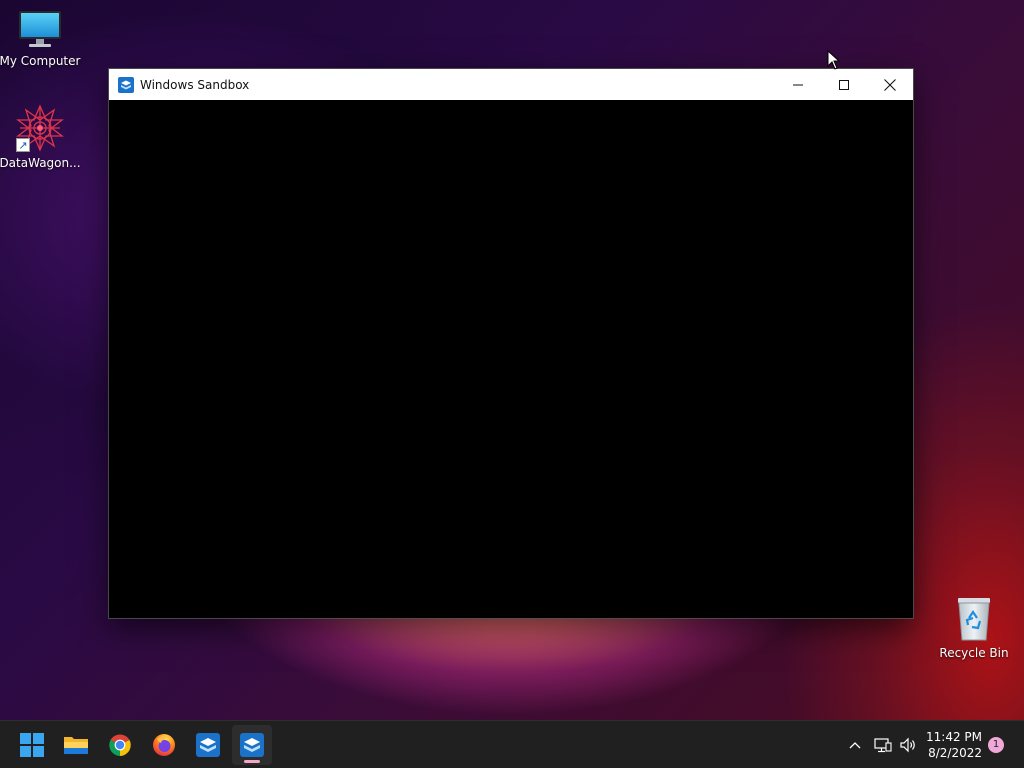  I want to click on start-button, so click(32, 745).